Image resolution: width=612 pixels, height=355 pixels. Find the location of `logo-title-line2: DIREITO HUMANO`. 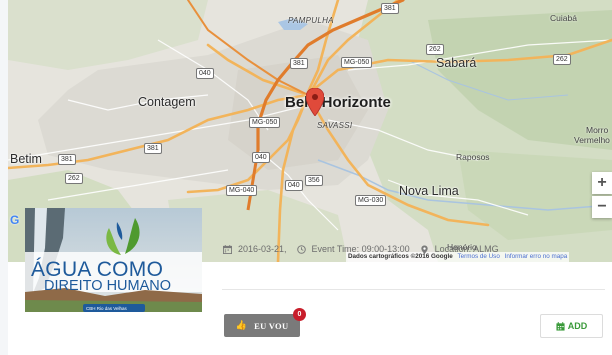

logo-title-line2: DIREITO HUMANO is located at coordinates (108, 286).